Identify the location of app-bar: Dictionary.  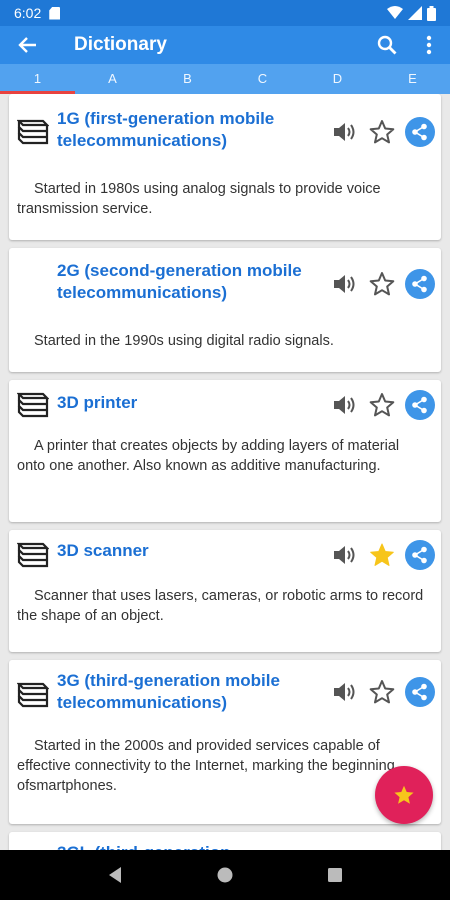
(225, 45).